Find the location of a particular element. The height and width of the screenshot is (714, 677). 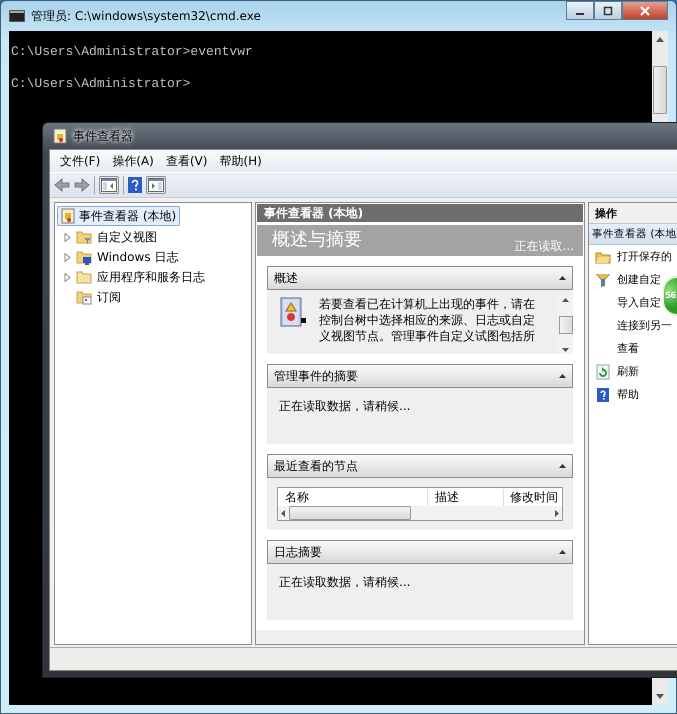

tree-item: 事件查看器 (本地) is located at coordinates (118, 216).